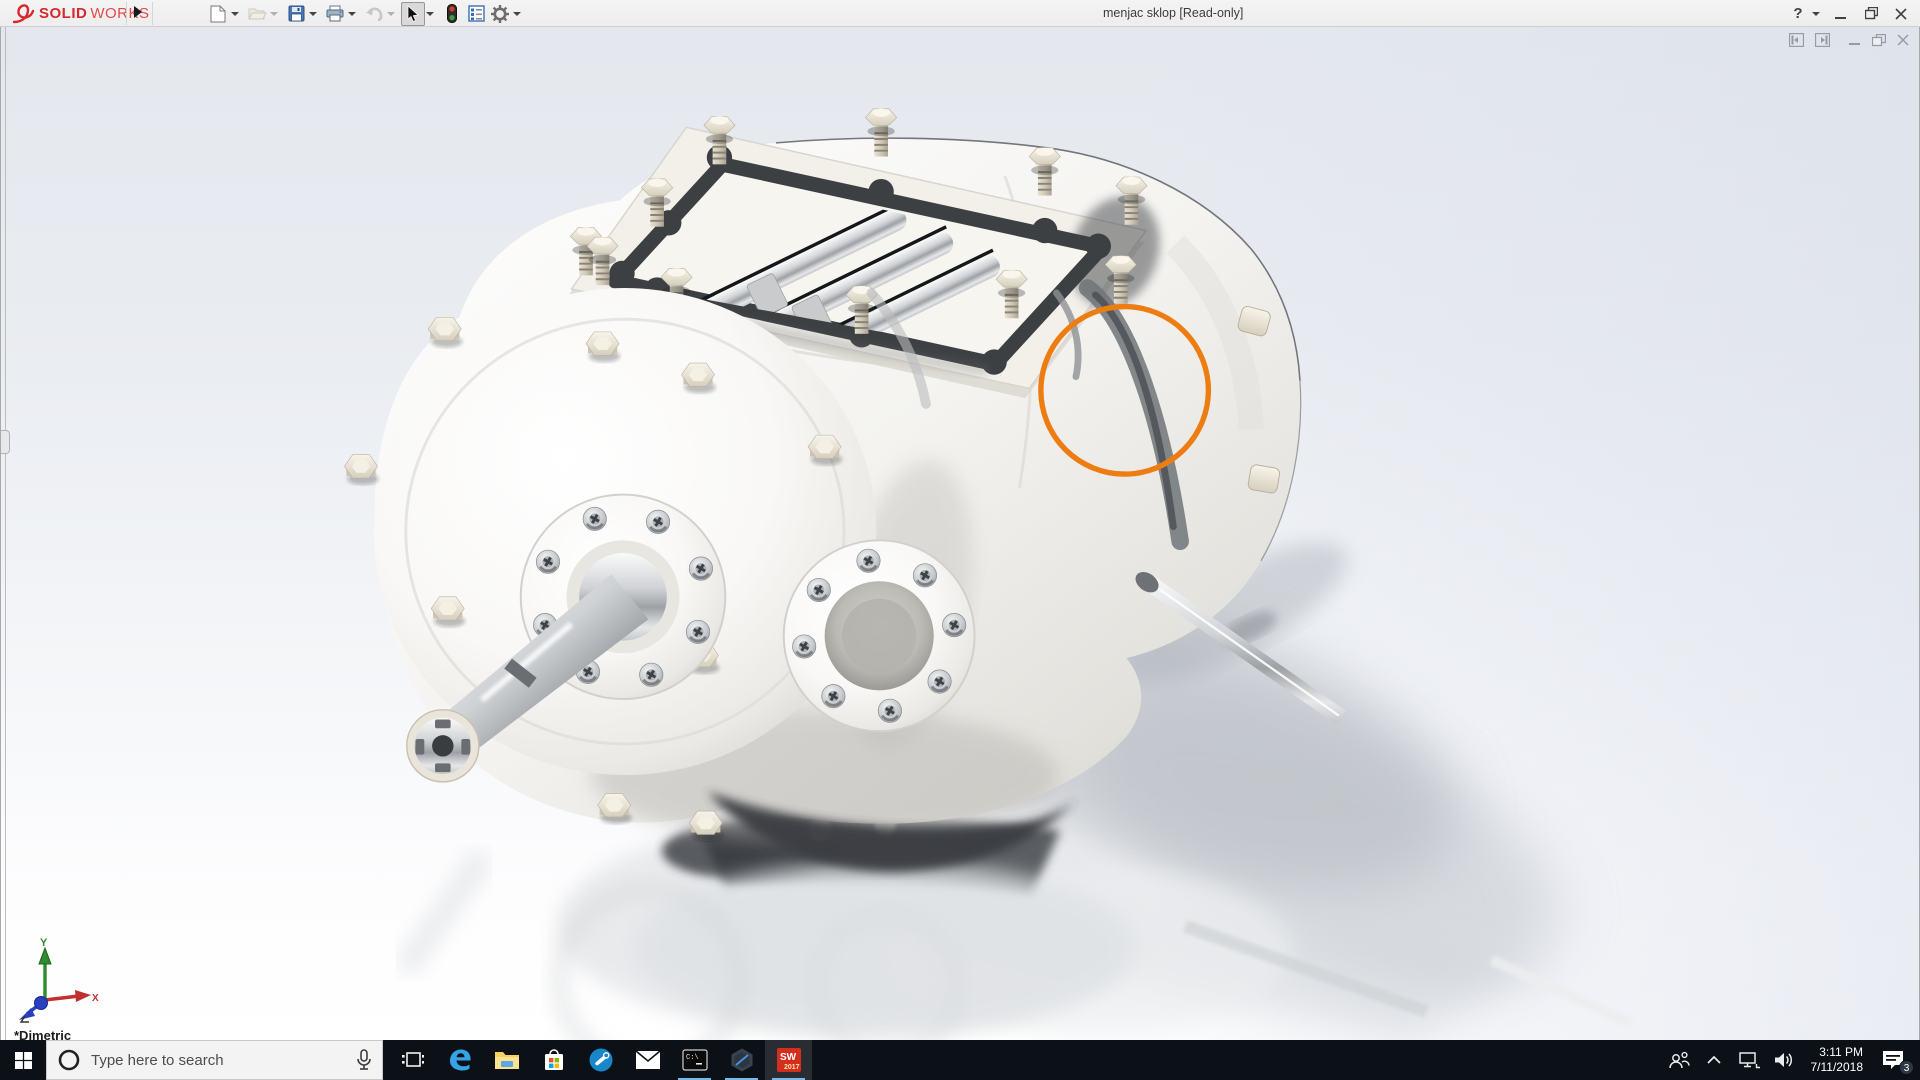 The width and height of the screenshot is (1920, 1080). What do you see at coordinates (63, 13) in the screenshot?
I see `brand-solid: SOLID` at bounding box center [63, 13].